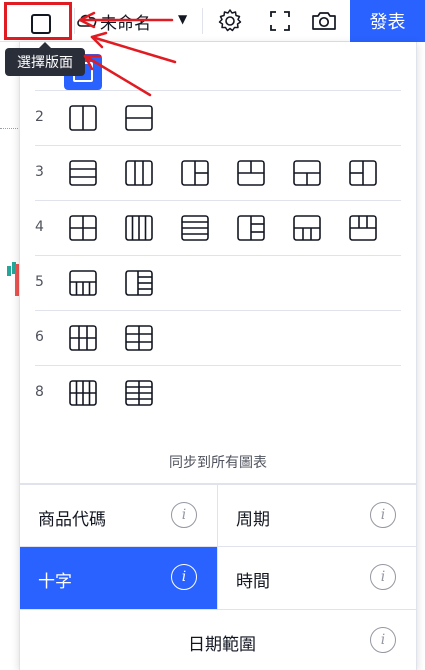 The width and height of the screenshot is (425, 670). What do you see at coordinates (212, 21) in the screenshot?
I see `top-toolbar: 未命名 ▼ 發表` at bounding box center [212, 21].